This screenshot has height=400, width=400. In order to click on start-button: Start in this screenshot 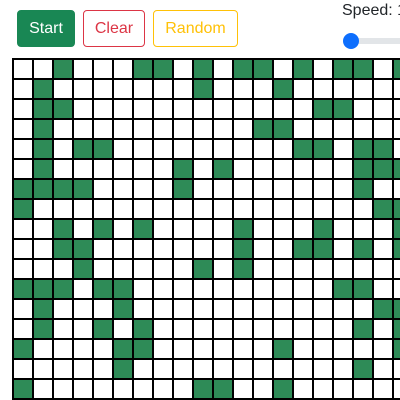, I will do `click(46, 28)`.